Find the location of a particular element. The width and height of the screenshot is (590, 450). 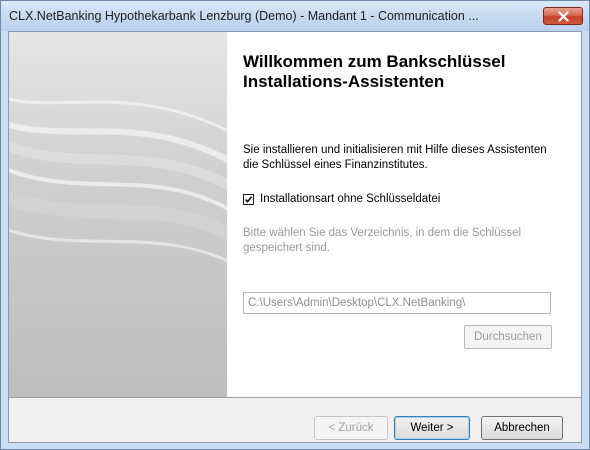

button-bar: < Zurück Weiter > Abbrechen is located at coordinates (295, 420).